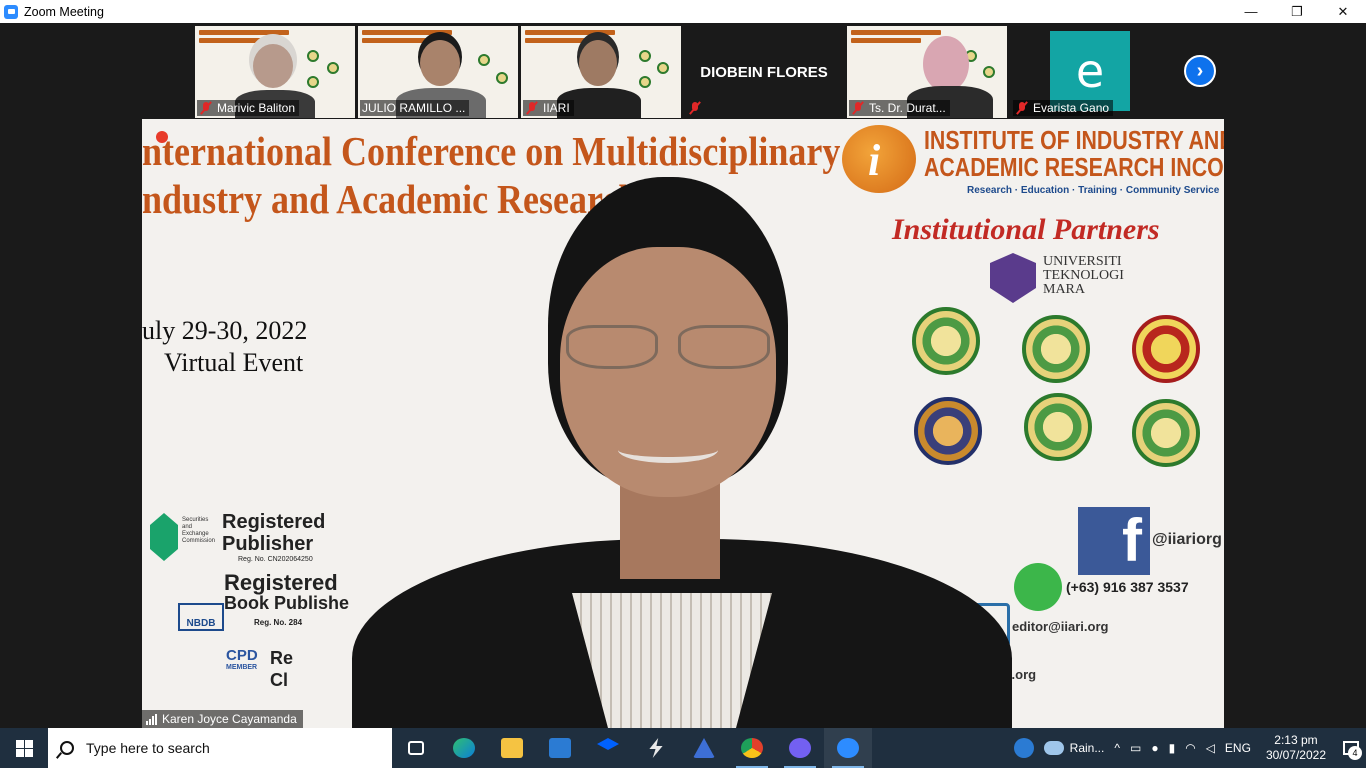 The height and width of the screenshot is (768, 1366). Describe the element at coordinates (1074, 140) in the screenshot. I see `slide-org-name-line1: INSTITUTE OF INDUSTRY AND` at that location.